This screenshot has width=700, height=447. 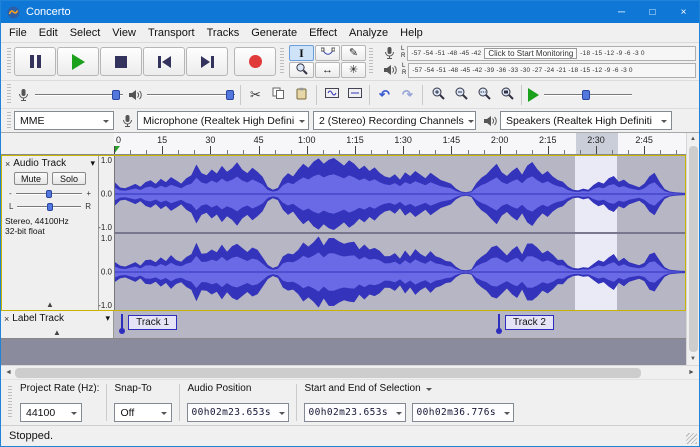 What do you see at coordinates (38, 318) in the screenshot?
I see `track-title: Label Track` at bounding box center [38, 318].